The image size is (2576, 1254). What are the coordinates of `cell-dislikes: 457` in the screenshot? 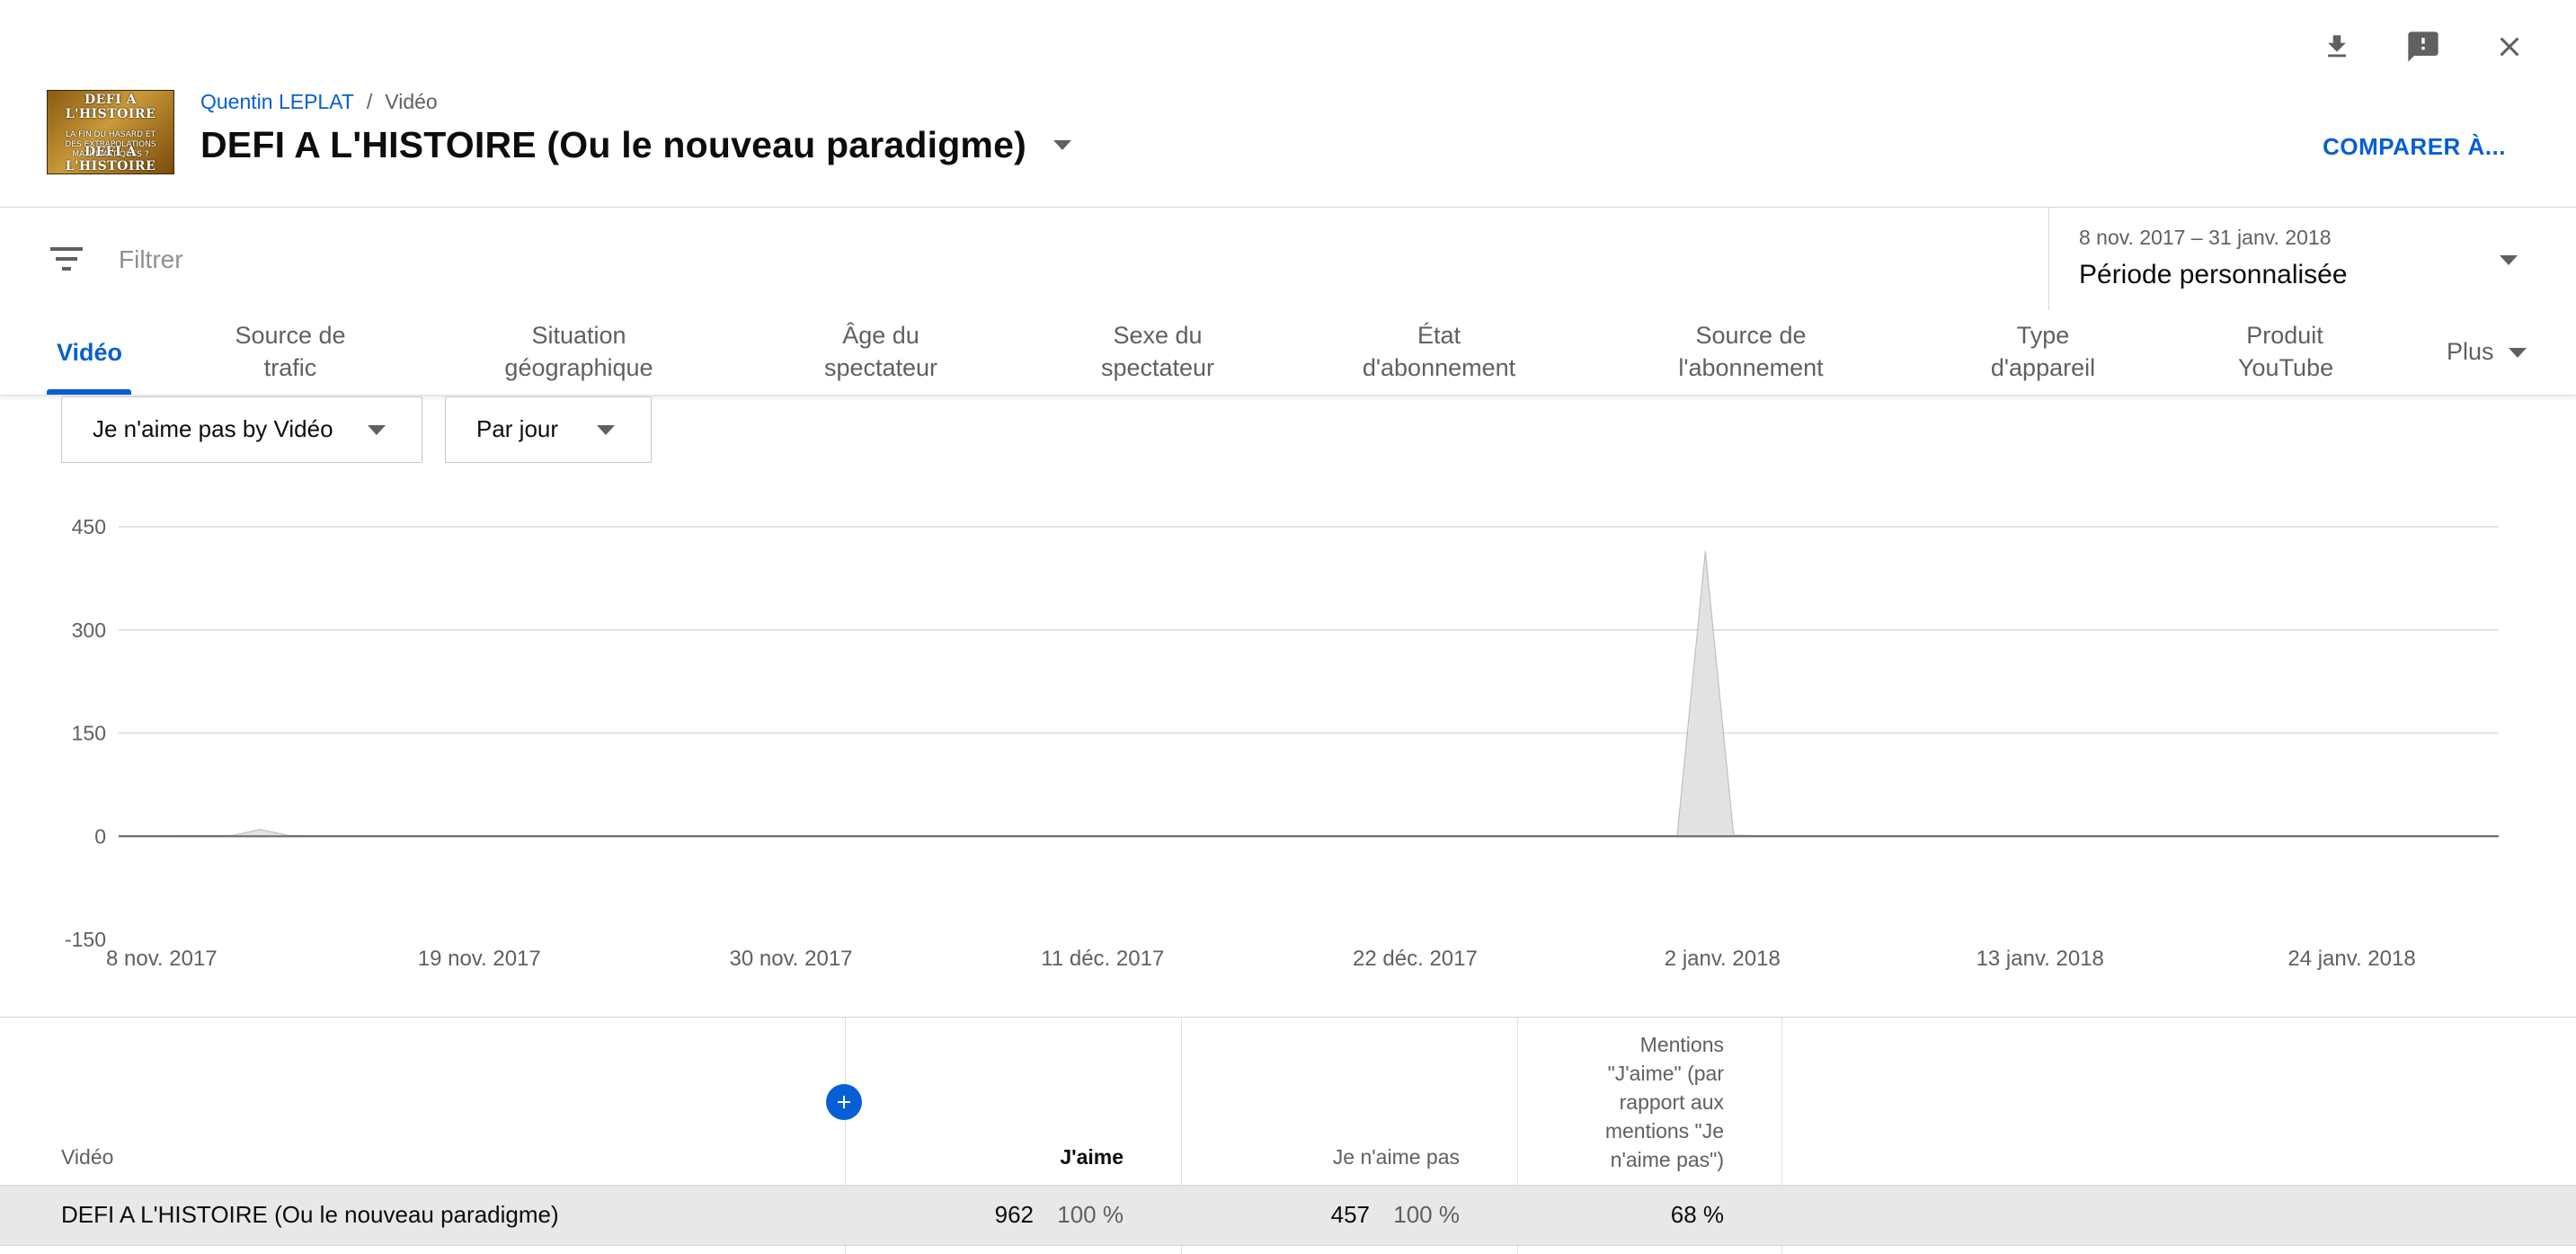 It's located at (1350, 1214).